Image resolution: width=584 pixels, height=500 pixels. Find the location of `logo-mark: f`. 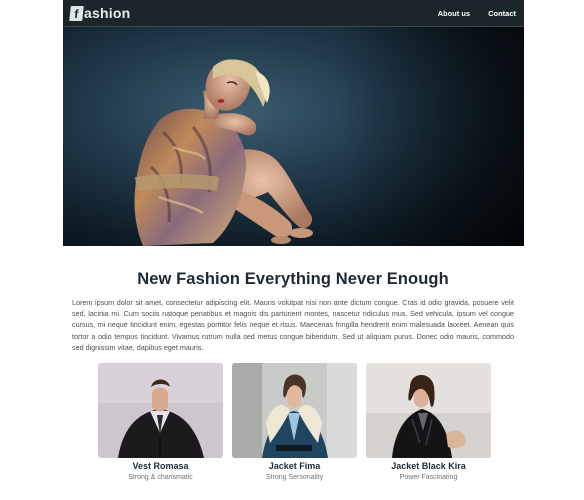

logo-mark: f is located at coordinates (76, 13).